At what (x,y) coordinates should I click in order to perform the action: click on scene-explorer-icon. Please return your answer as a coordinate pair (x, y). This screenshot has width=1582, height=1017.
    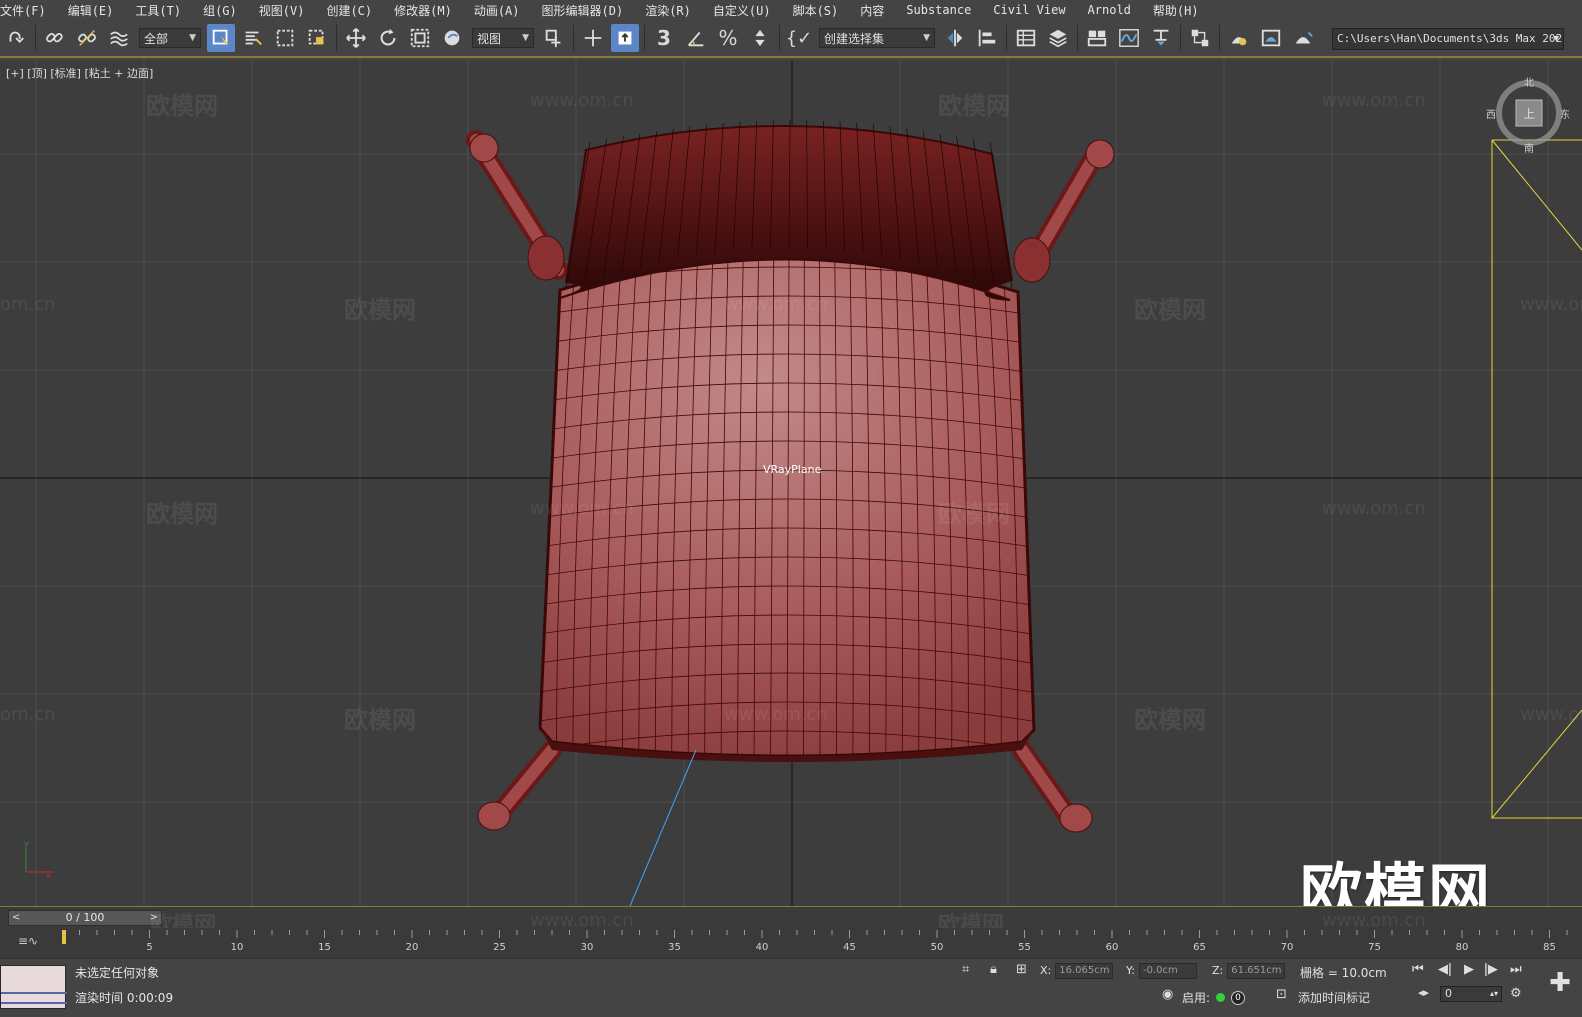
    Looking at the image, I should click on (1026, 38).